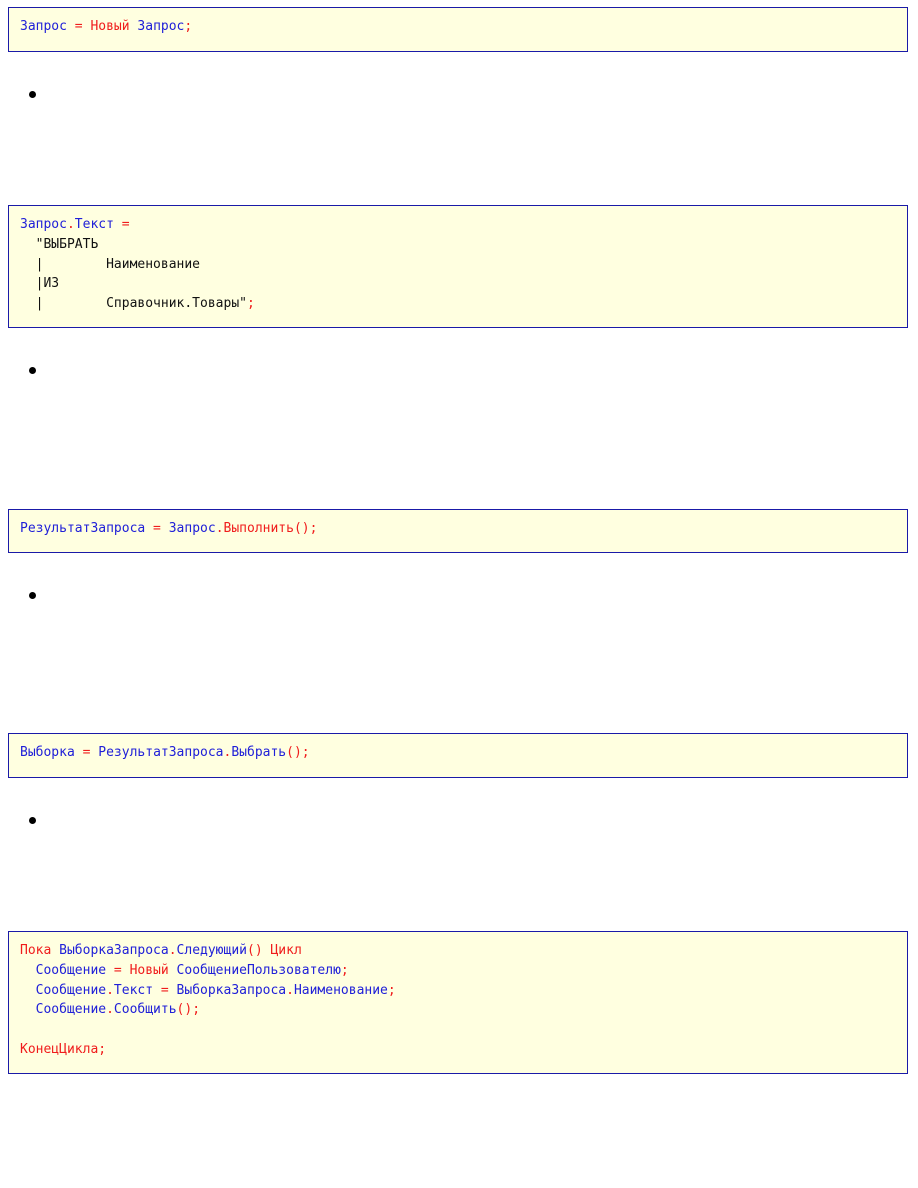 The image size is (918, 1188). I want to click on code-line: КонецЦикла;, so click(458, 1050).